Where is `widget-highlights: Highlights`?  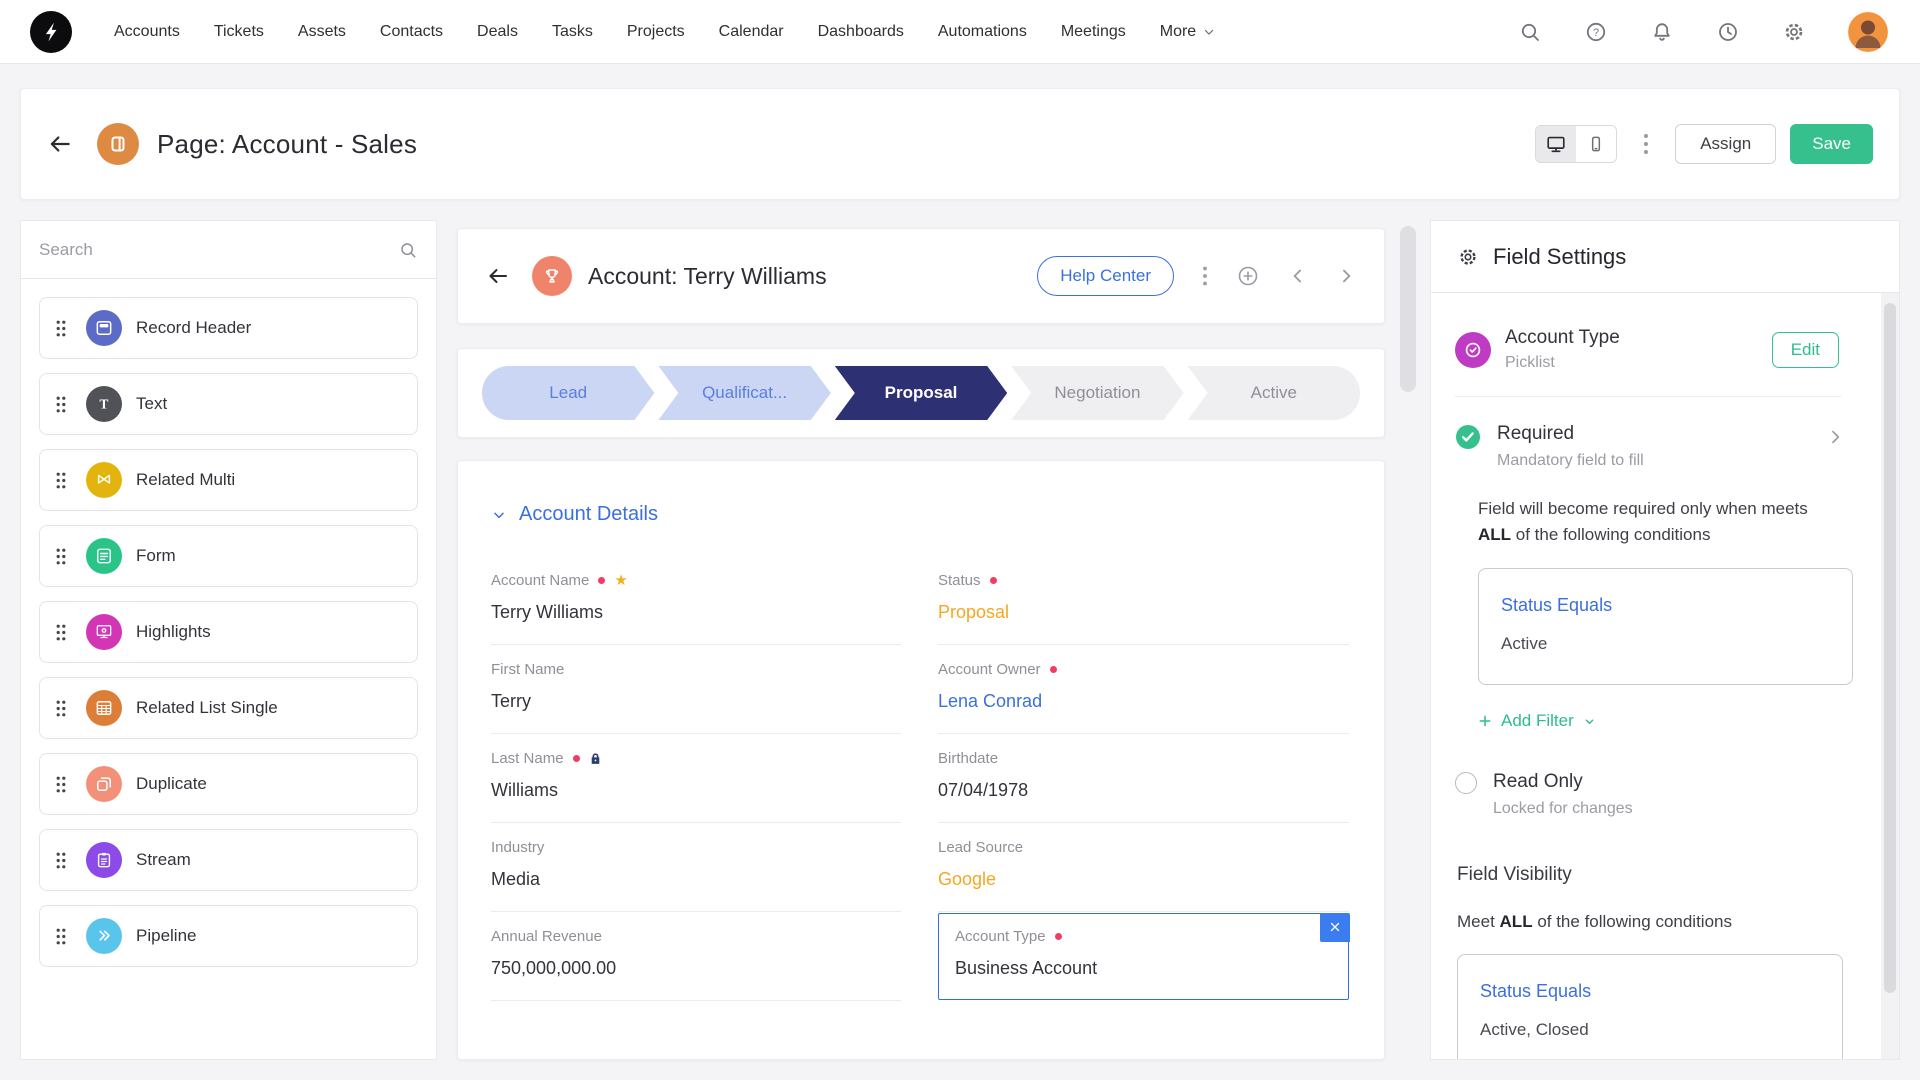
widget-highlights: Highlights is located at coordinates (228, 632).